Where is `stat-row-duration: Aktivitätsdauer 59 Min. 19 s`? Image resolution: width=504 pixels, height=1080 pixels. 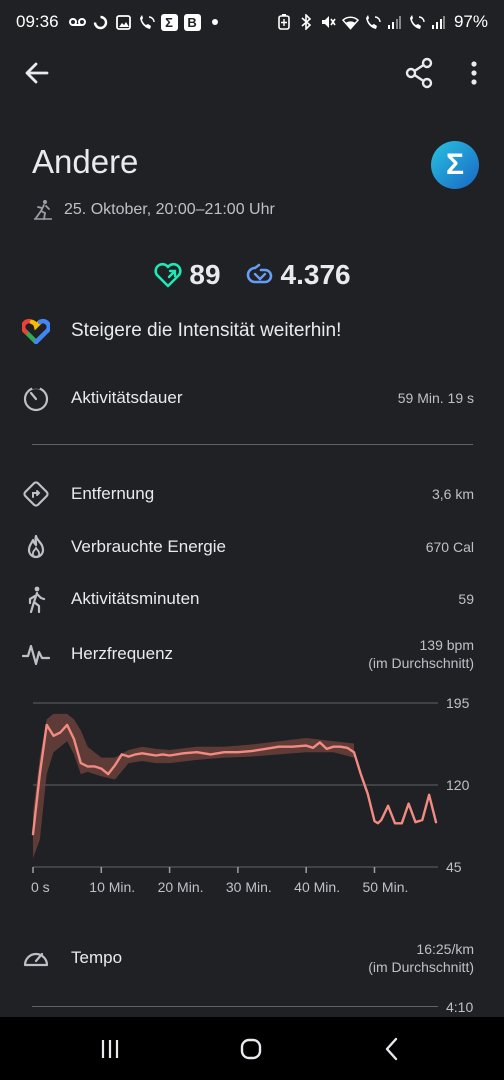
stat-row-duration: Aktivitätsdauer 59 Min. 19 s is located at coordinates (248, 398).